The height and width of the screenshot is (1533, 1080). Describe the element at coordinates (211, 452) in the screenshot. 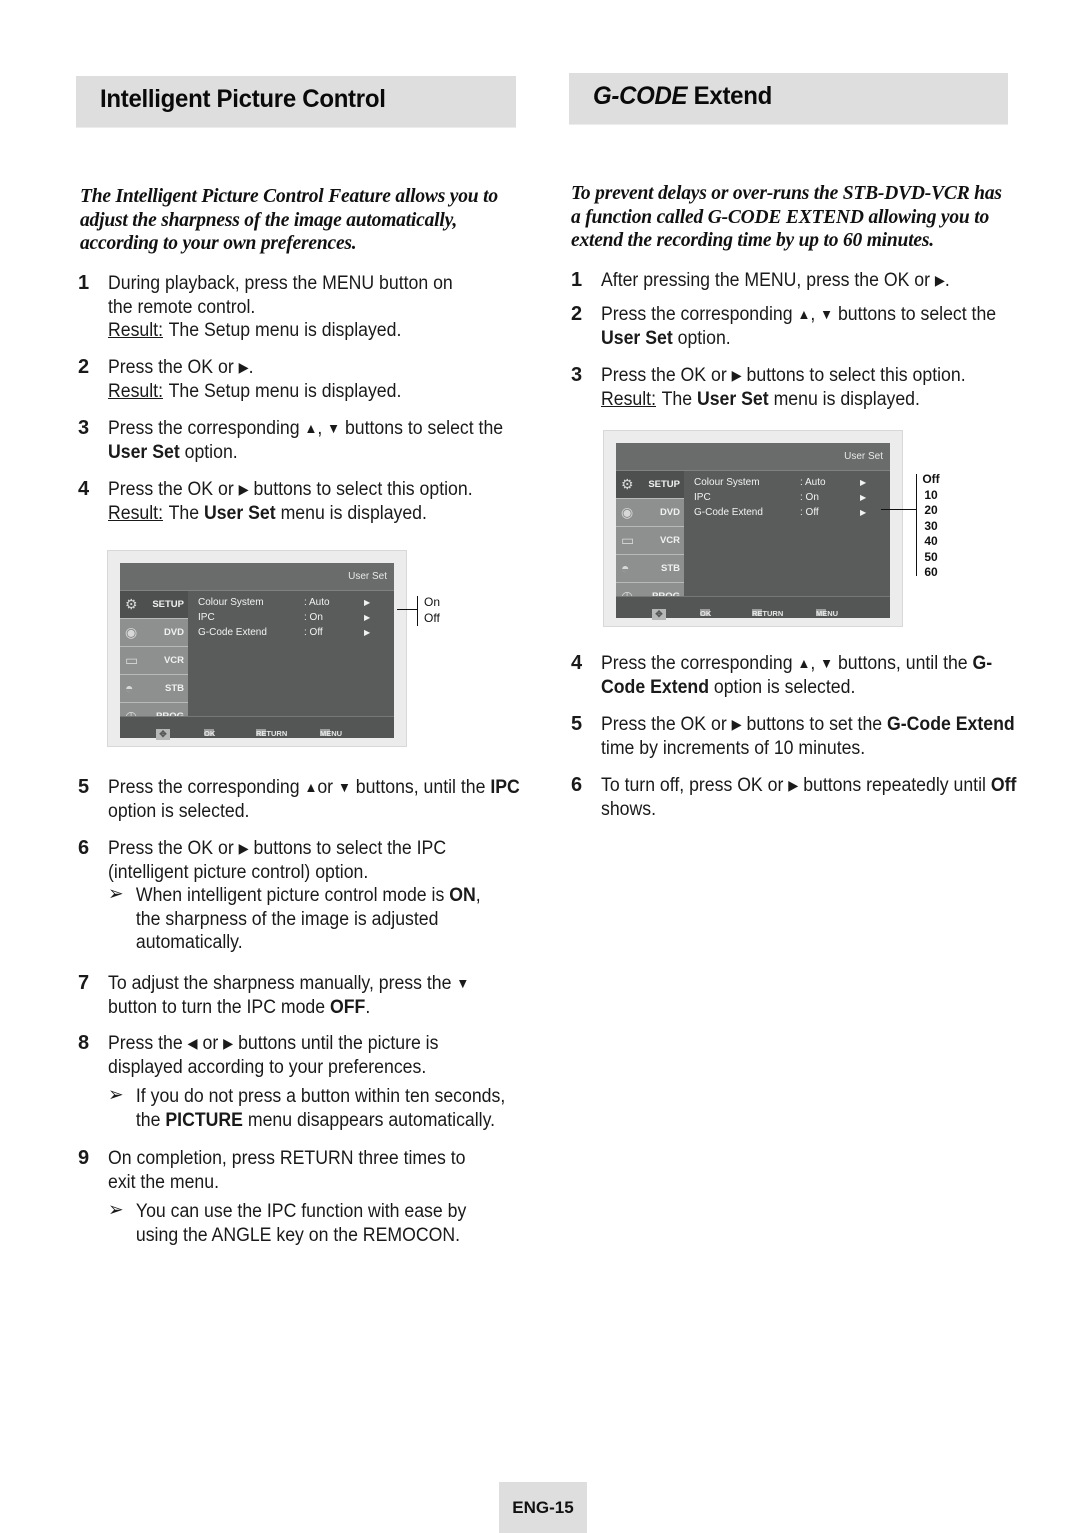

I see `step-text: option.` at that location.